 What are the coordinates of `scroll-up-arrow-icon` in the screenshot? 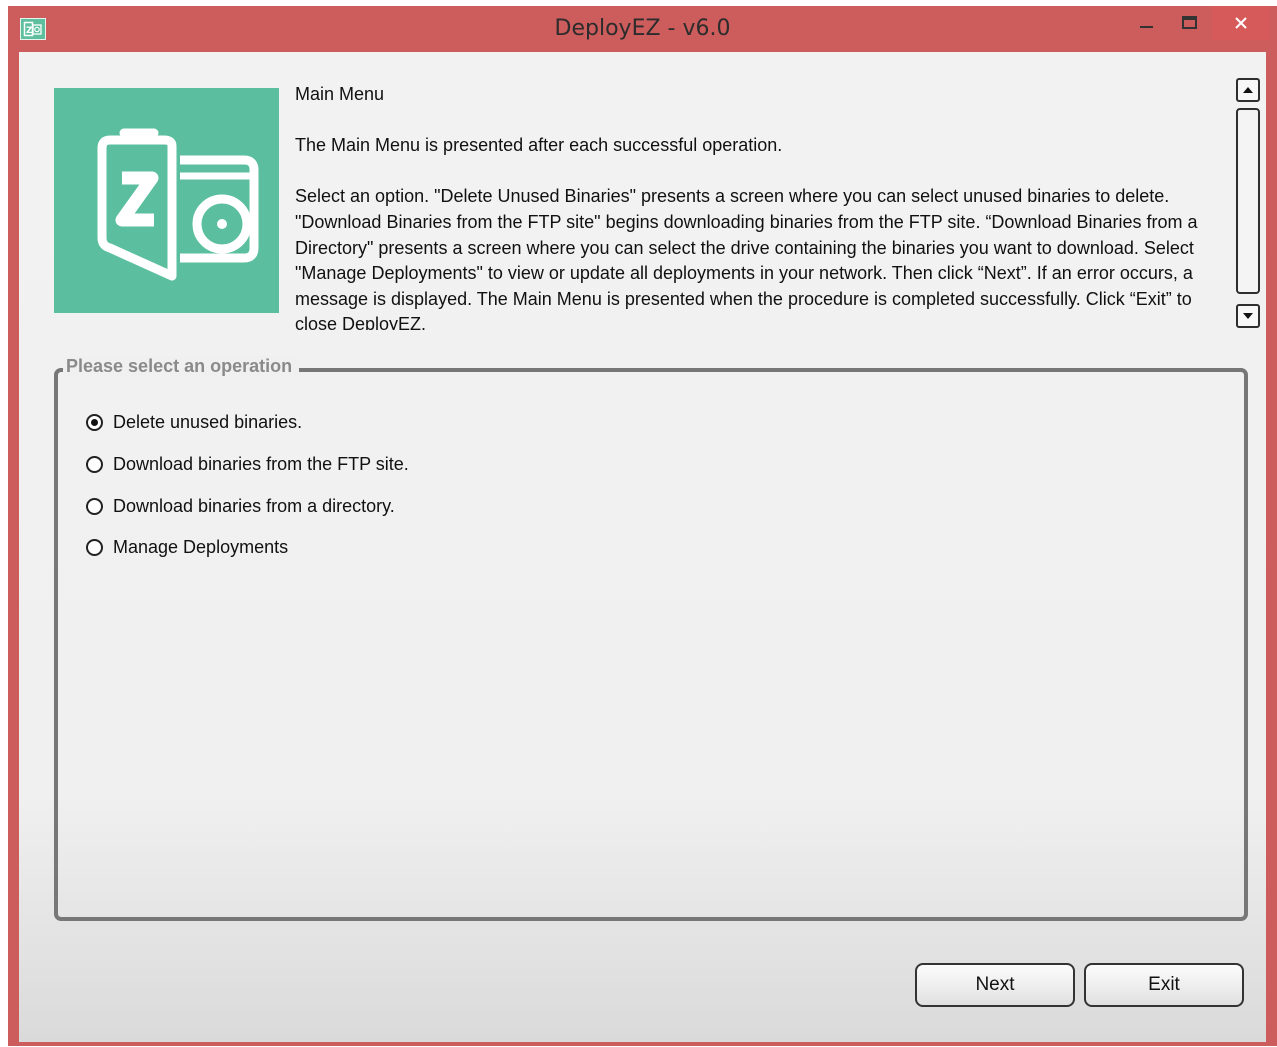 It's located at (1248, 90).